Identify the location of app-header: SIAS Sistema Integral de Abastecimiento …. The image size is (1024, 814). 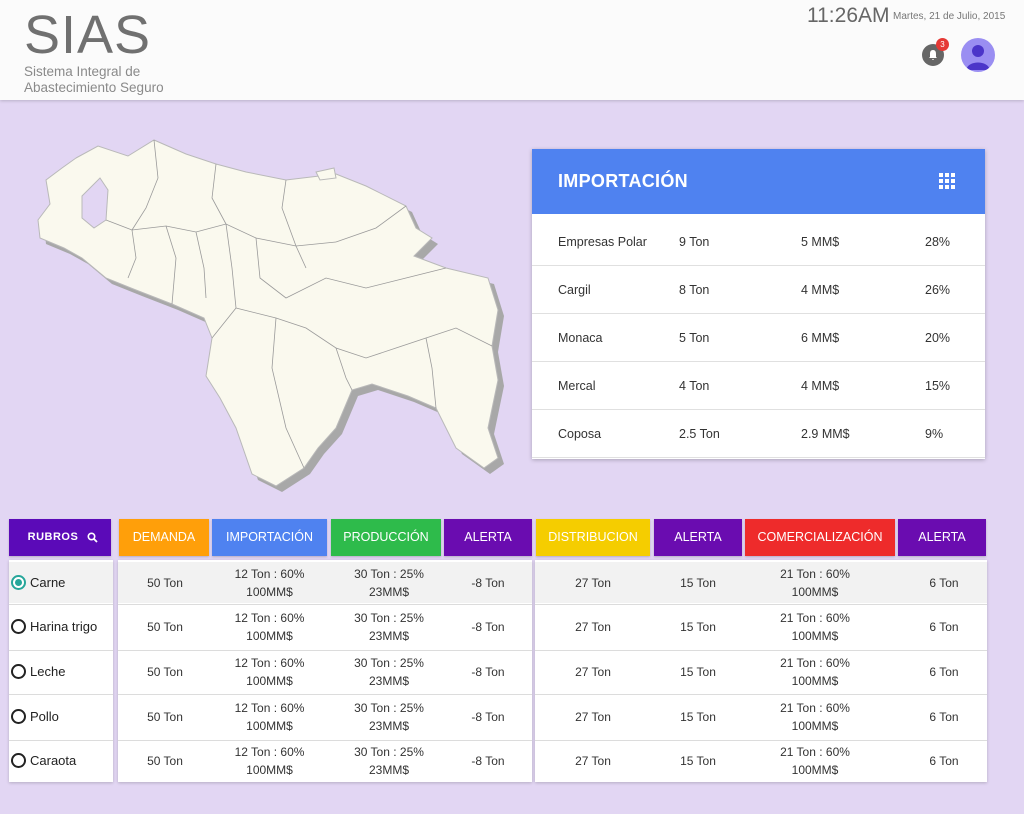
(512, 50).